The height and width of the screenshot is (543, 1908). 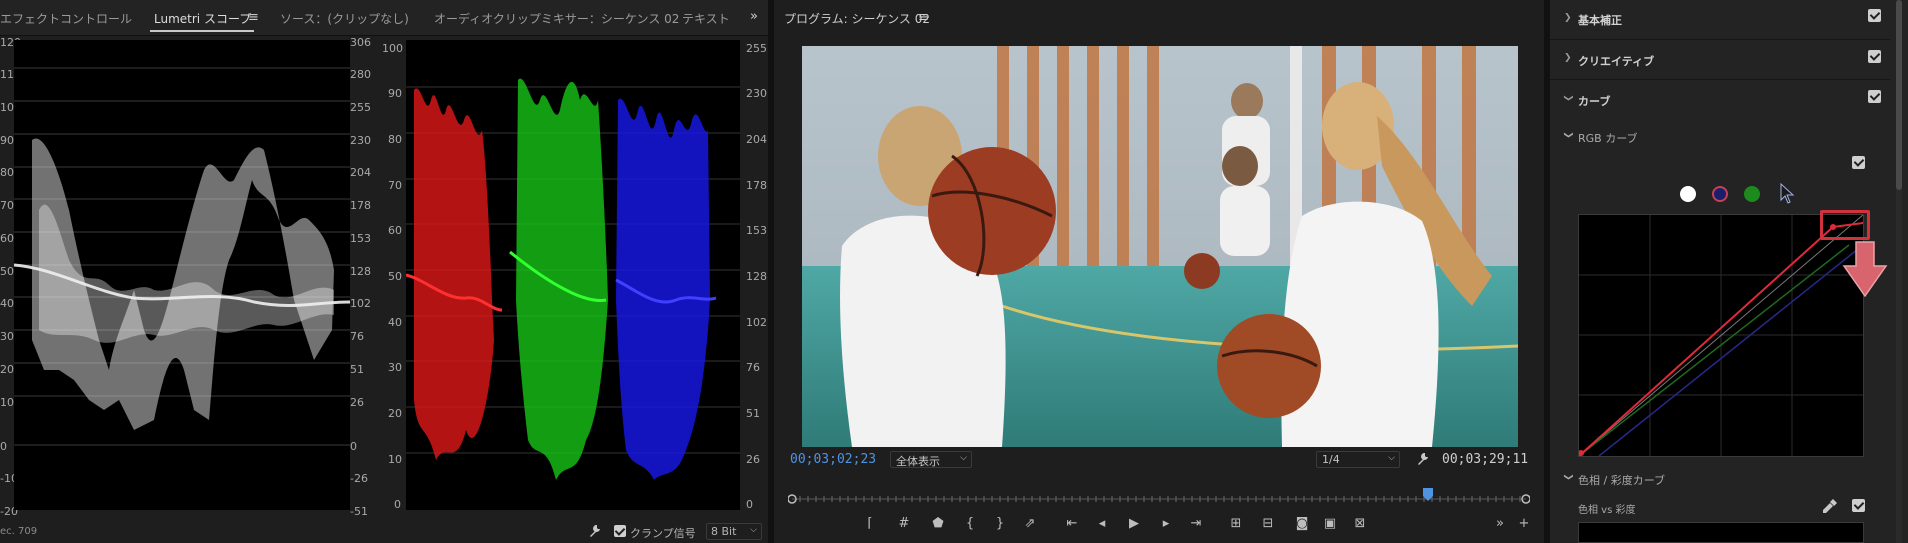 I want to click on duration-timecode: 00;03;29;11, so click(x=1485, y=459).